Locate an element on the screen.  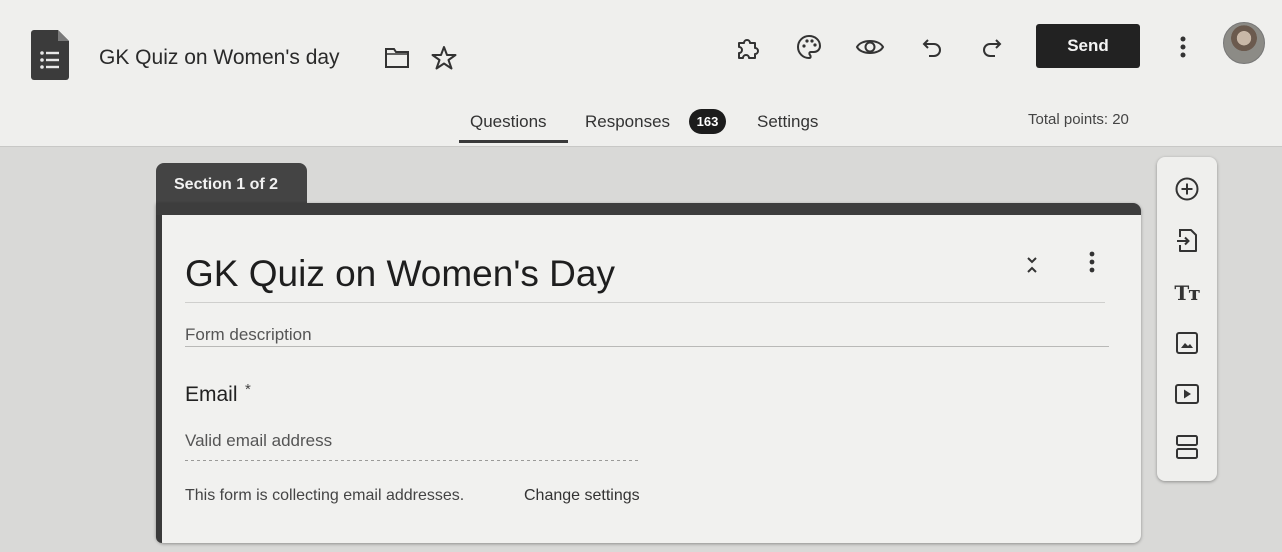
change-settings-link: Change settings is located at coordinates (582, 496).